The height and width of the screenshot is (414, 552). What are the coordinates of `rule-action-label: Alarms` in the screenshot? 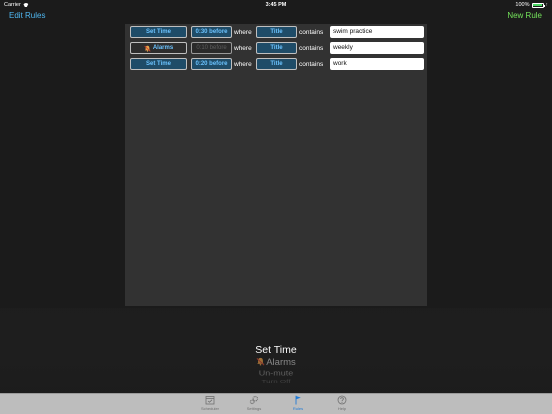 It's located at (163, 48).